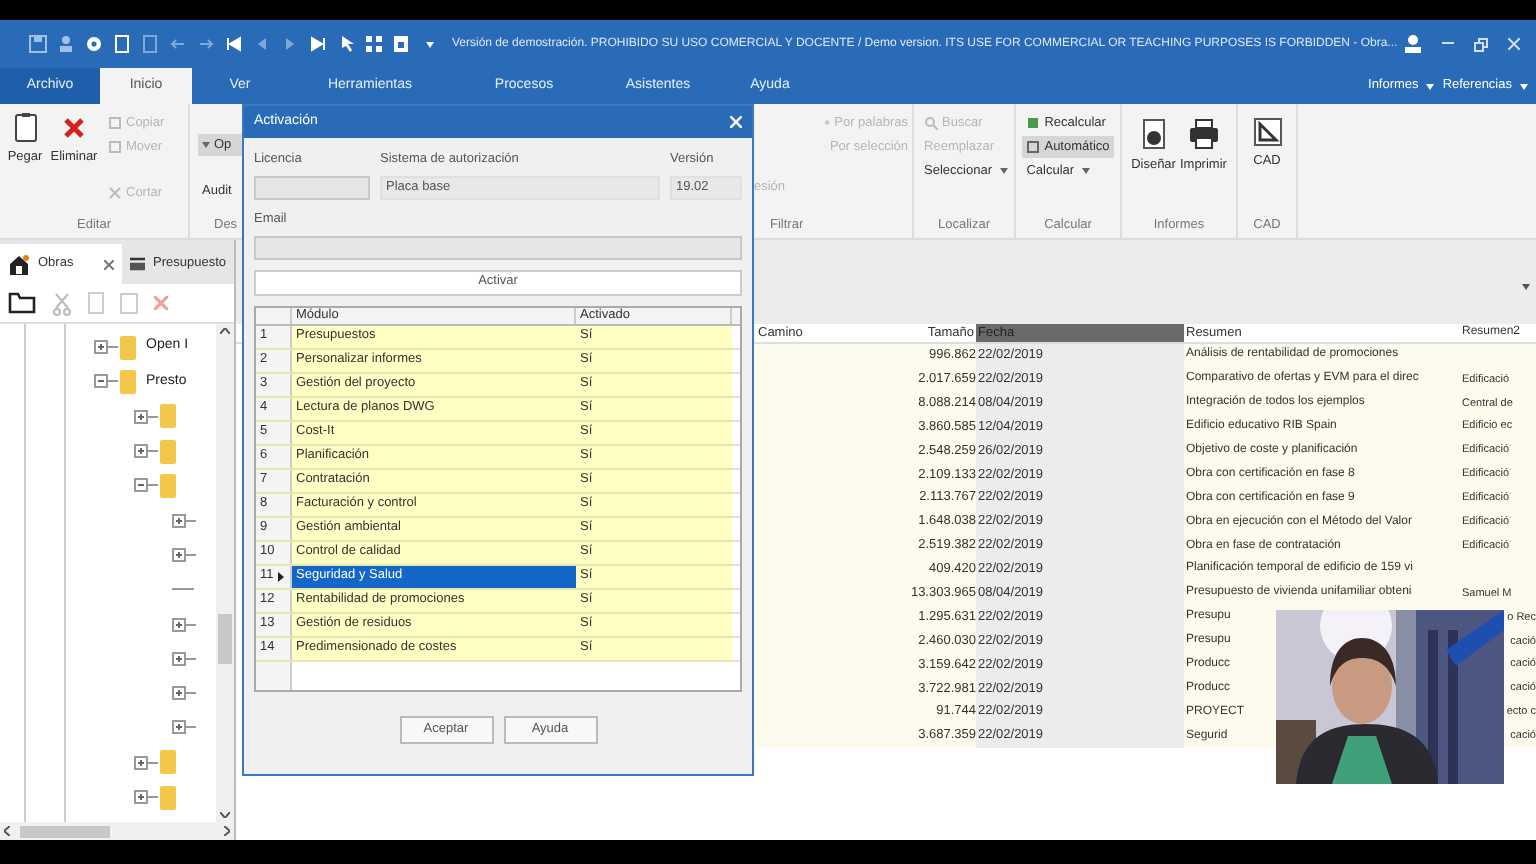 The image size is (1536, 864). I want to click on right-caret-icon, so click(227, 831).